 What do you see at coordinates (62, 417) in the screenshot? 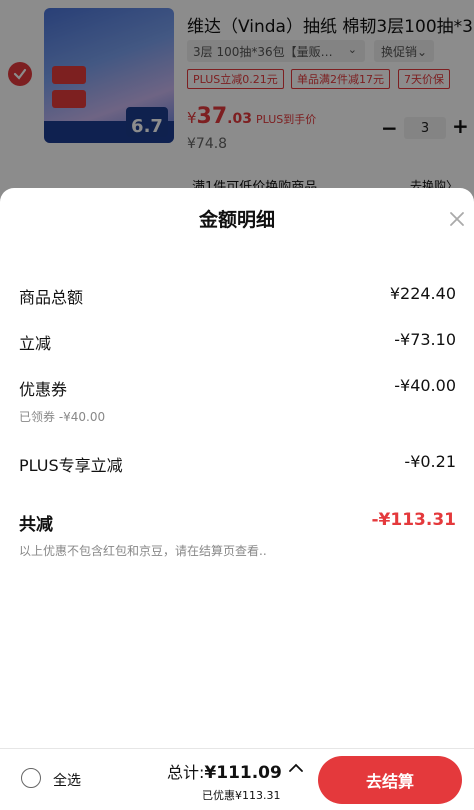
I see `coupon-note: 已领券 -¥40.00` at bounding box center [62, 417].